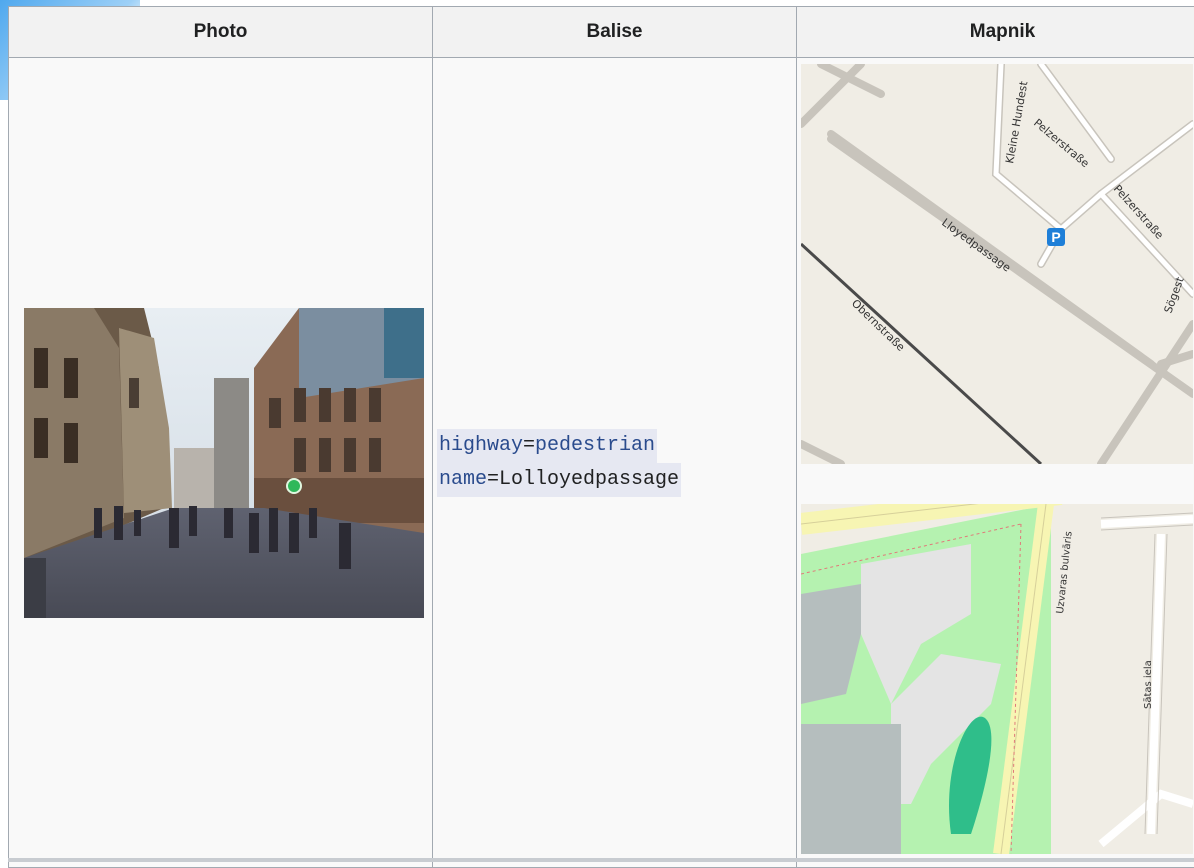 The height and width of the screenshot is (868, 1194). Describe the element at coordinates (1148, 684) in the screenshot. I see `map-label: Sātas iela` at that location.